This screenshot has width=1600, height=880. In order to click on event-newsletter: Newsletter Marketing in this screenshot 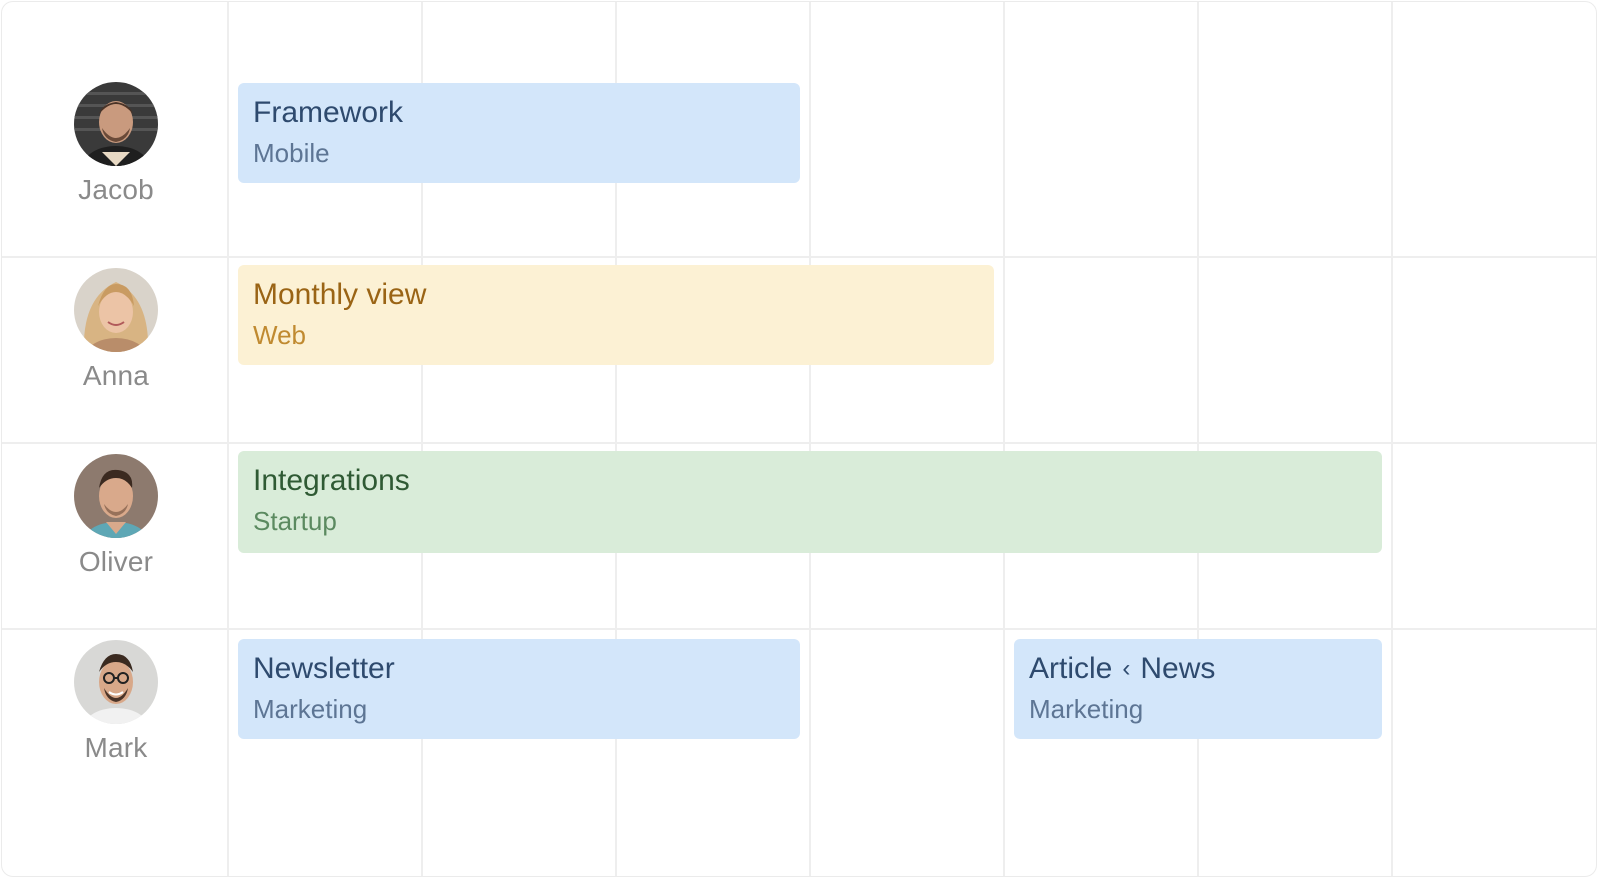, I will do `click(519, 689)`.